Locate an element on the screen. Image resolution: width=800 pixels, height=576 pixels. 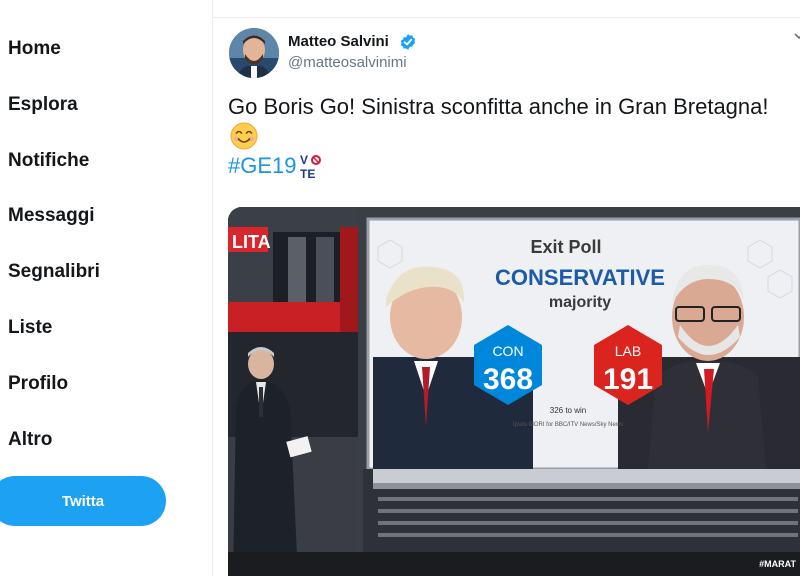
tweet-button: Twitta is located at coordinates (83, 501).